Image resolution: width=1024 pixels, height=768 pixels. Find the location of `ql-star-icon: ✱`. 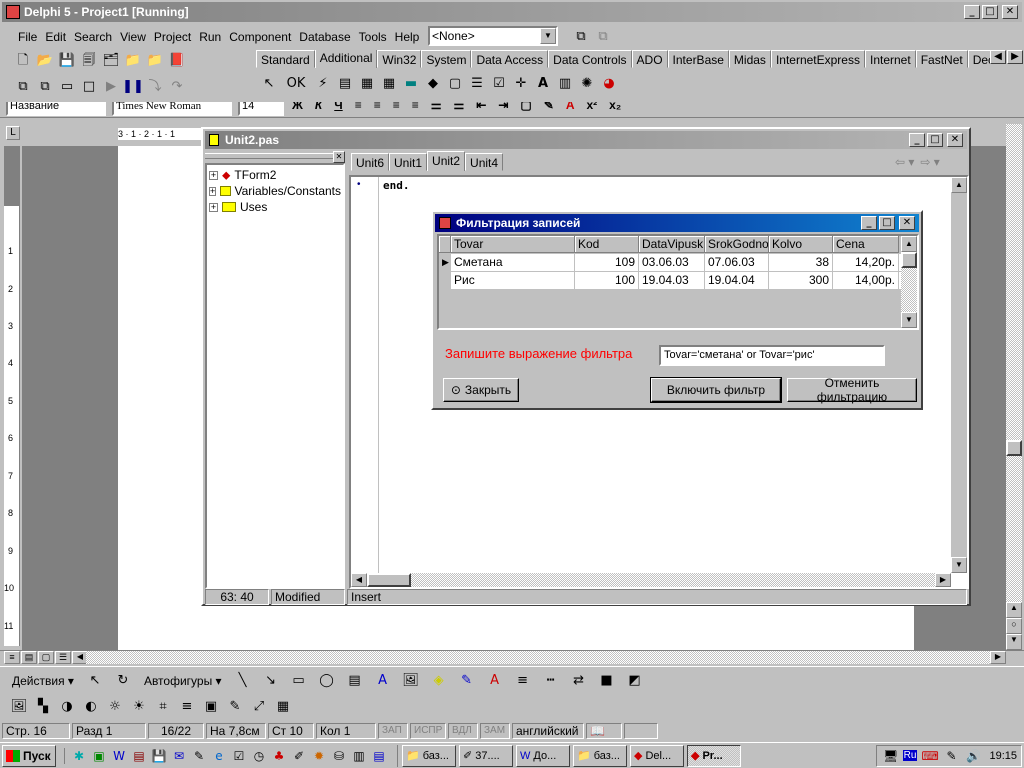

ql-star-icon: ✱ is located at coordinates (79, 756).